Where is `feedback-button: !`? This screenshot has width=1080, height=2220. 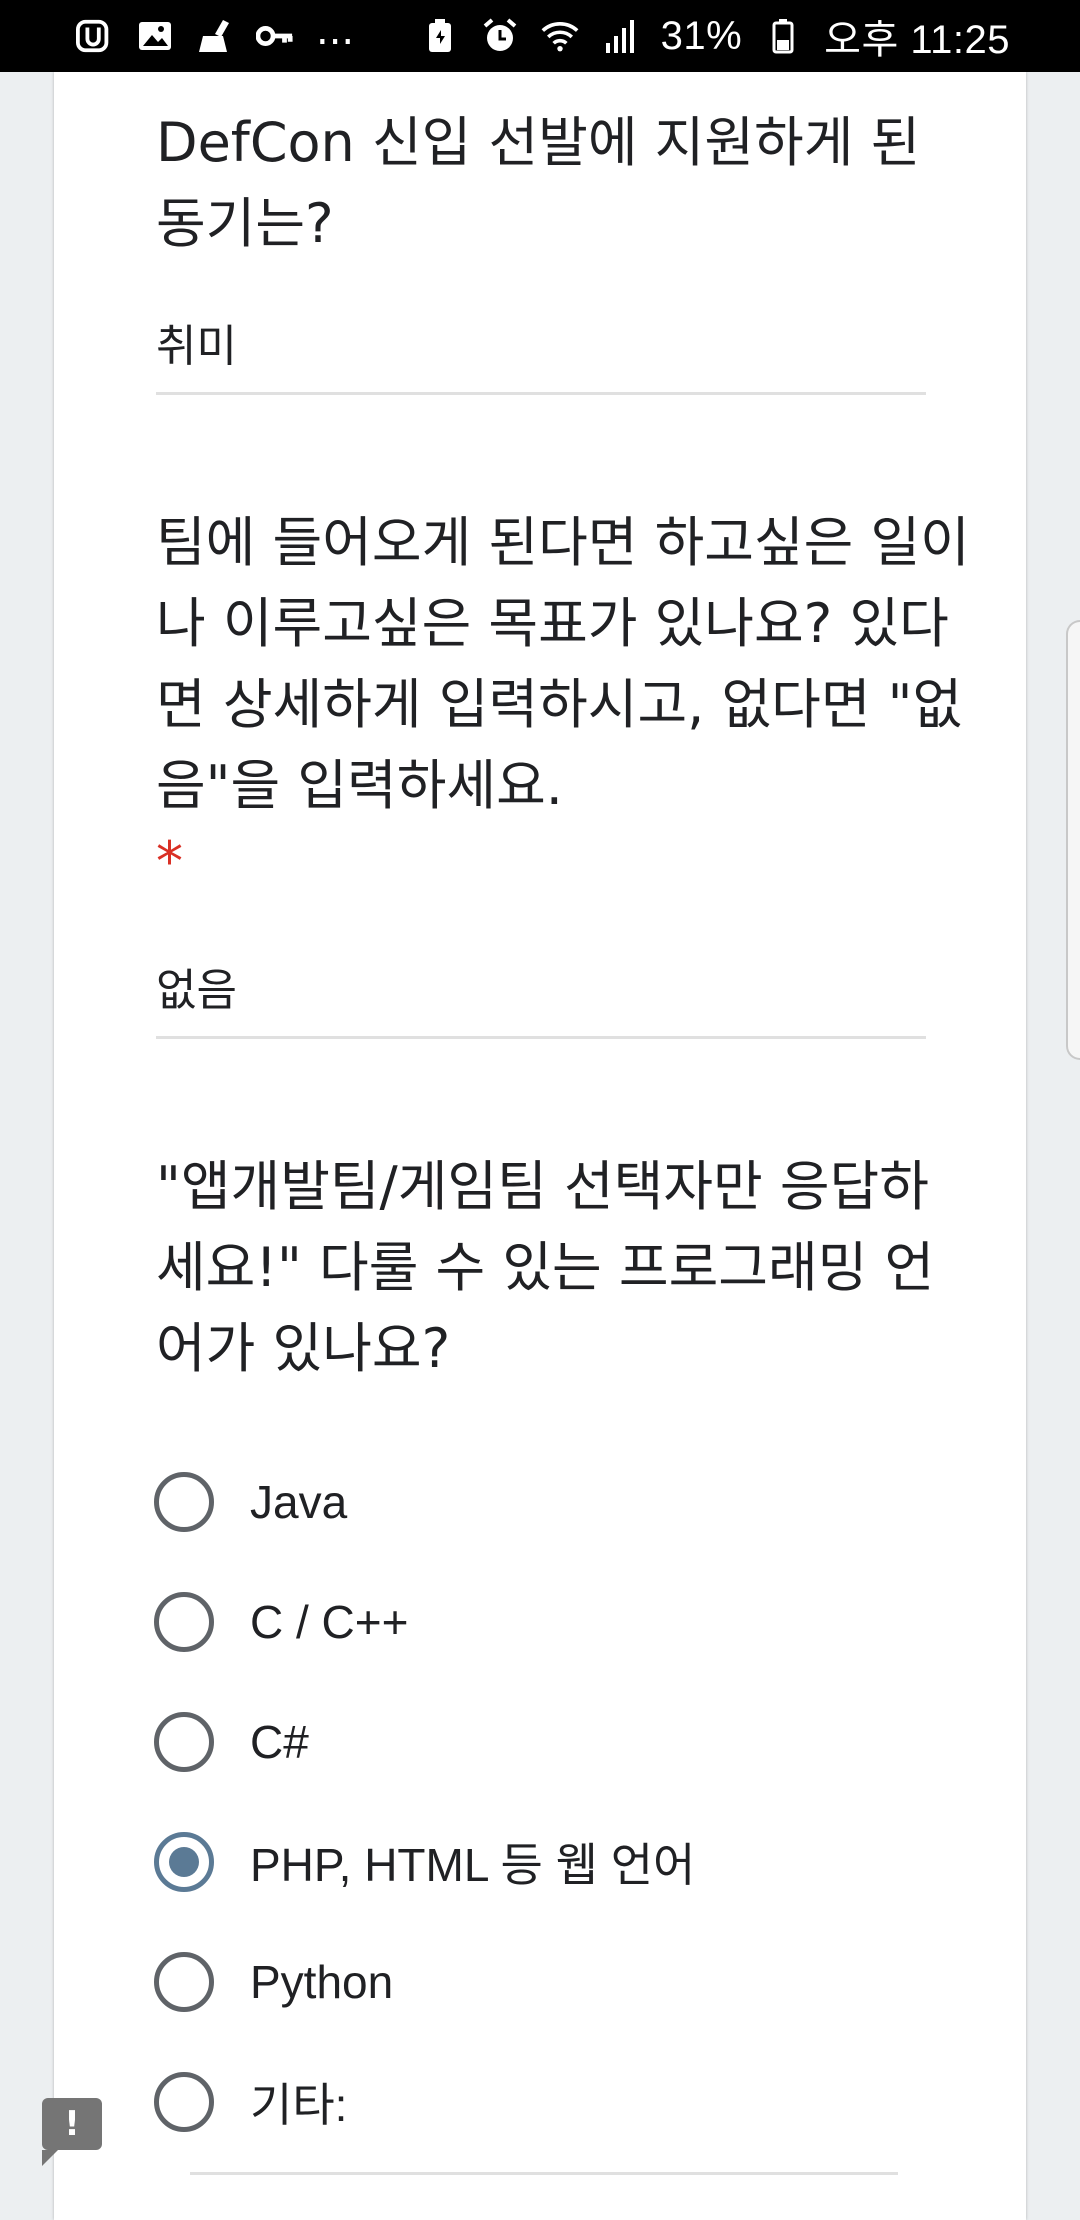
feedback-button: ! is located at coordinates (72, 2132).